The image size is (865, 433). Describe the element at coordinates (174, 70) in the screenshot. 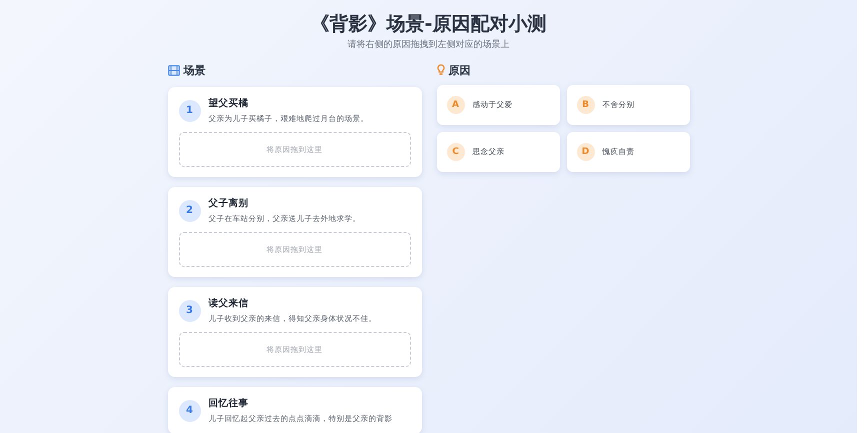

I see `film-icon` at that location.